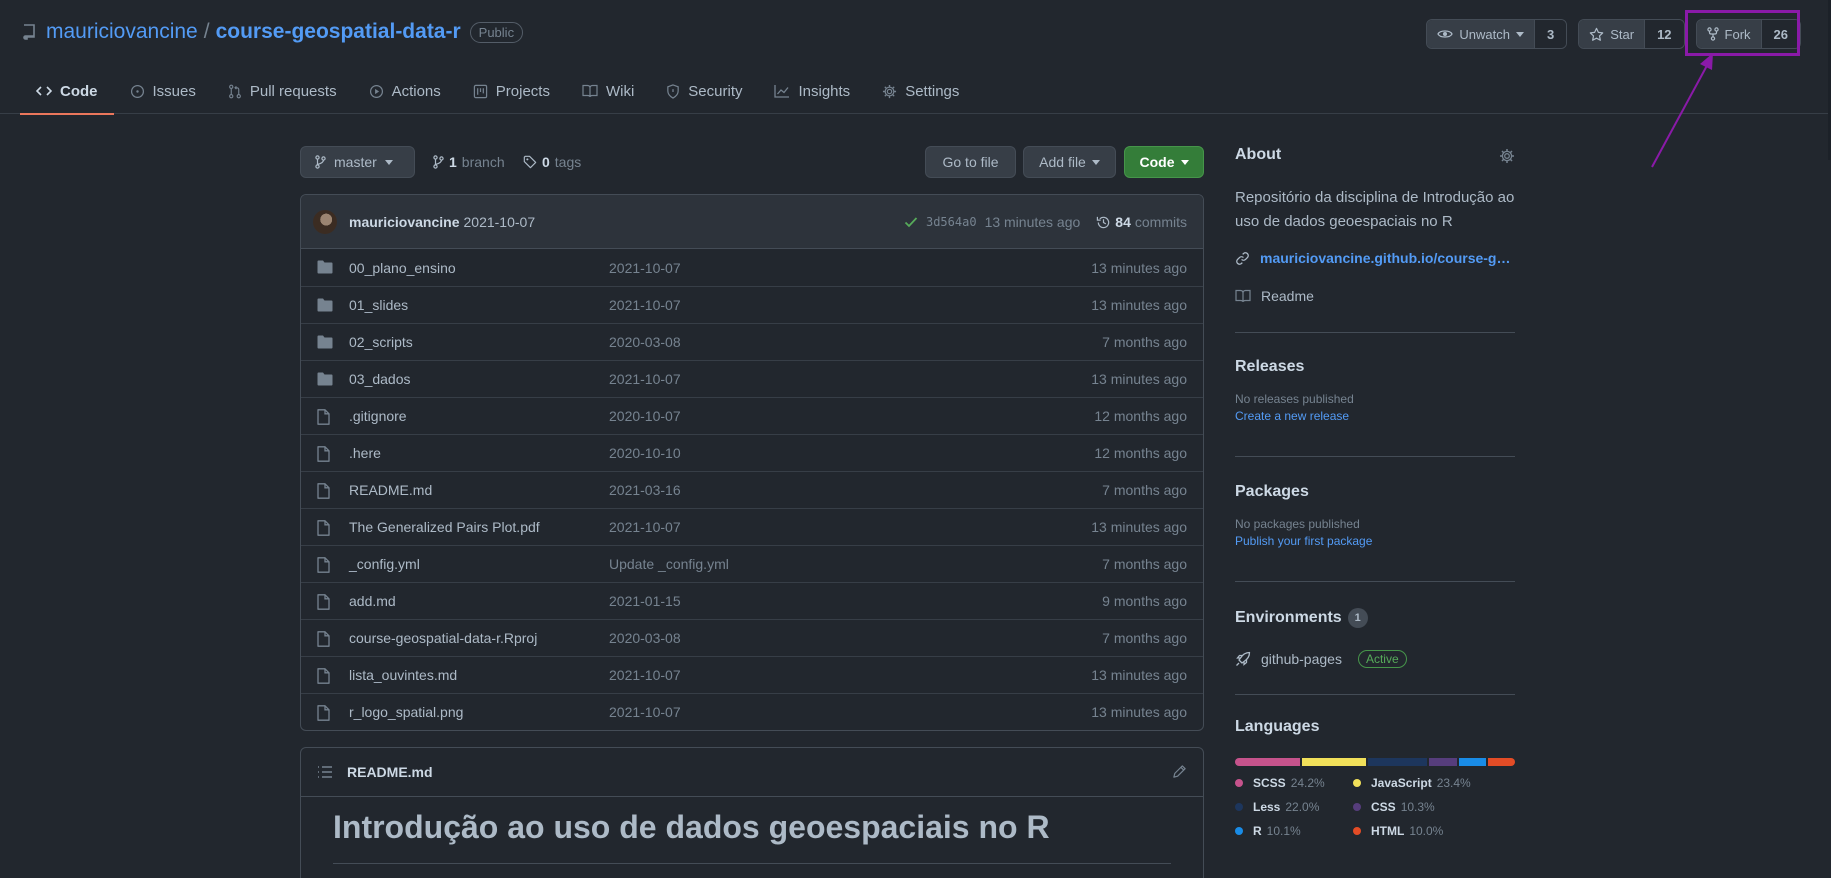 The width and height of the screenshot is (1831, 878). I want to click on file-name-link: .here, so click(365, 453).